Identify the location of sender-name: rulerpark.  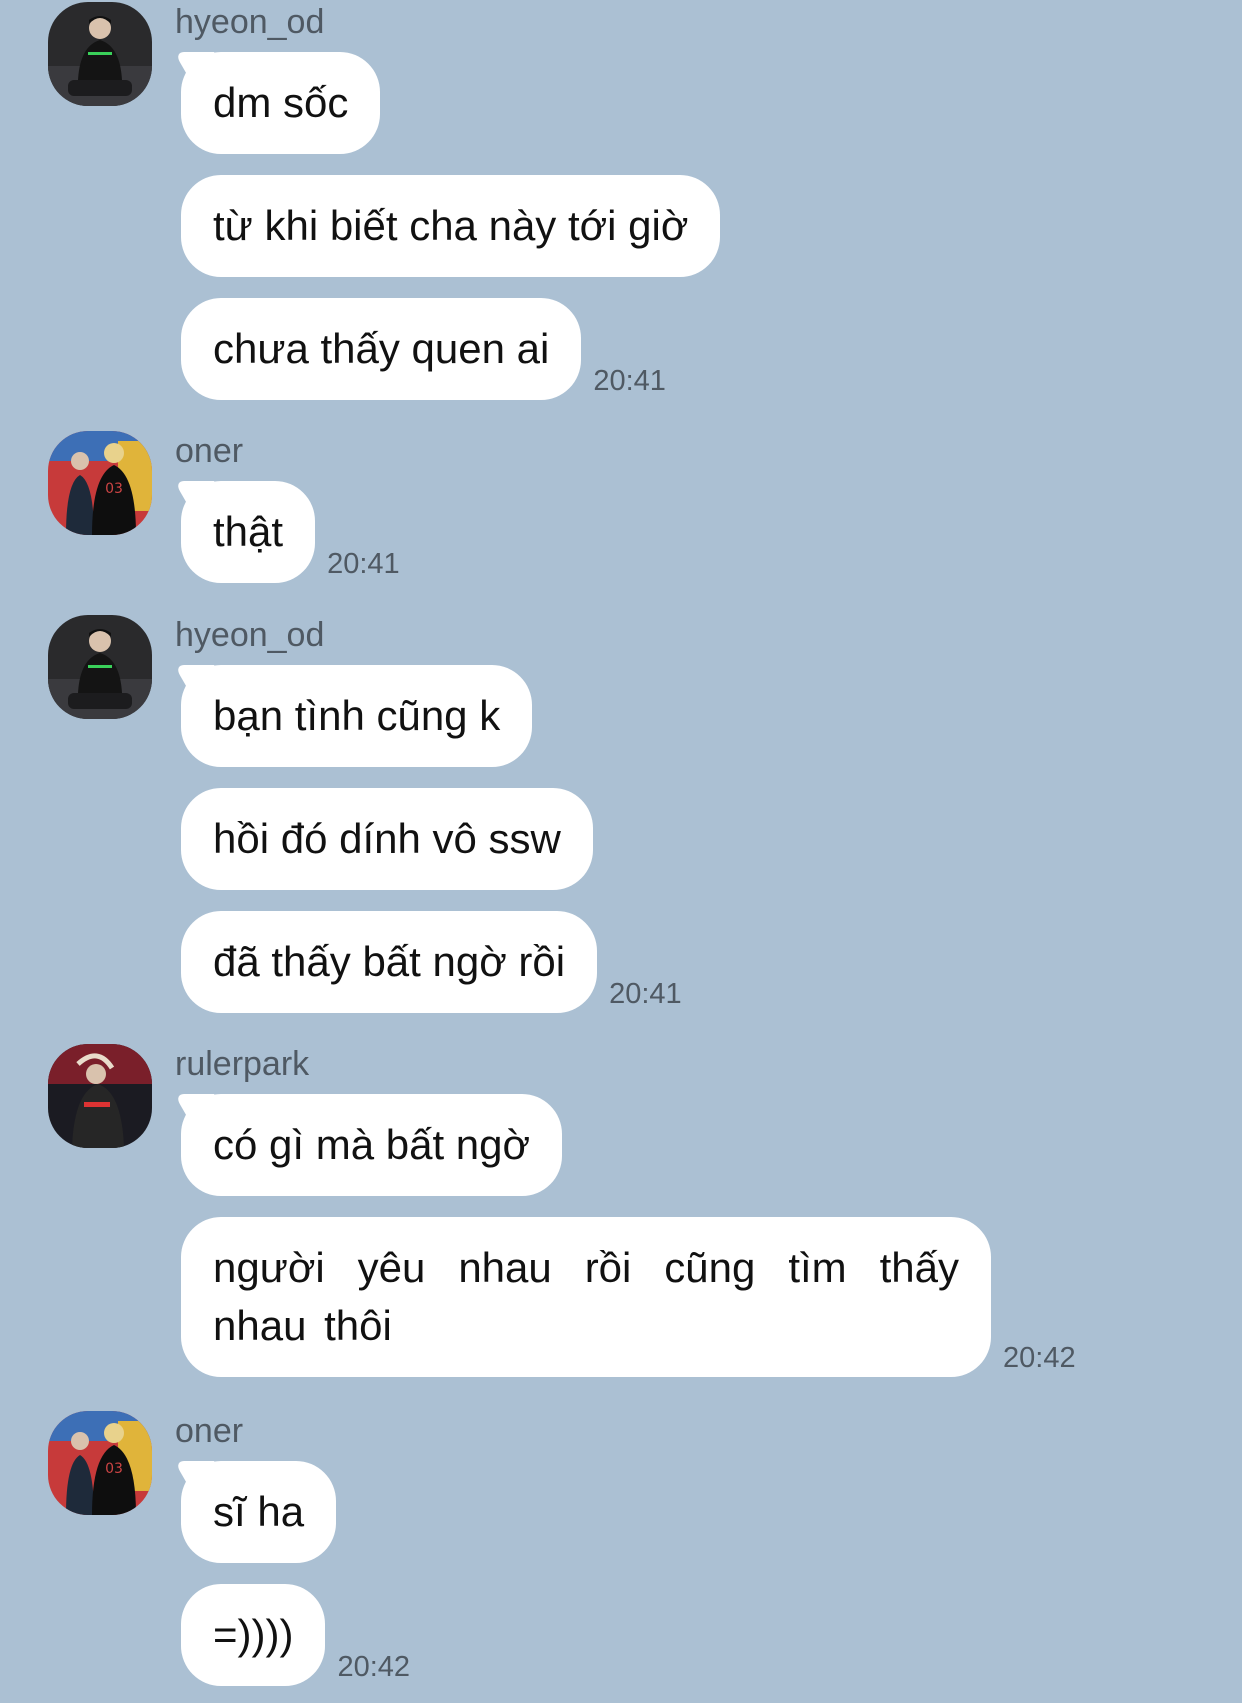
(242, 1064).